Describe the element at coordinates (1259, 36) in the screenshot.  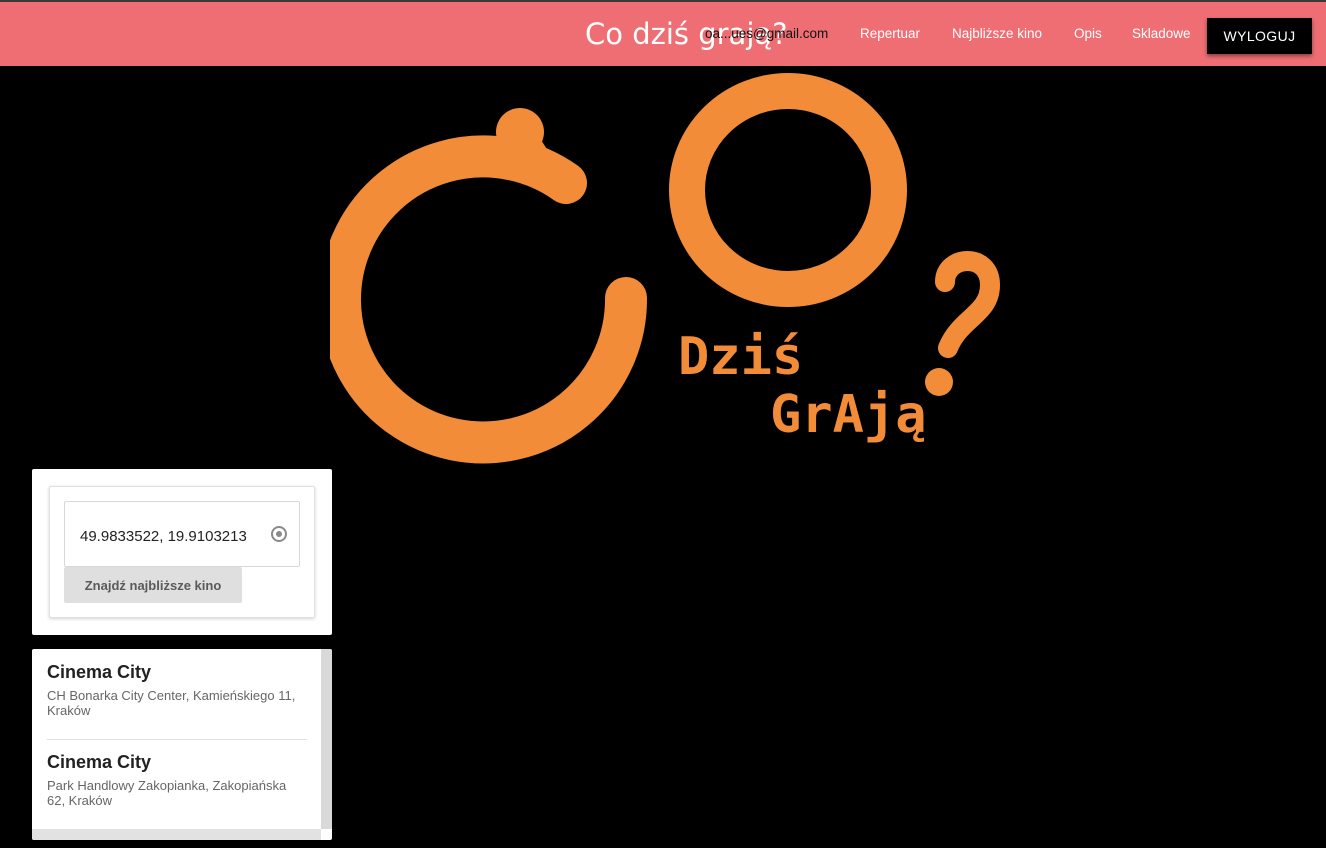
I see `logout-button: WYLOGUJ` at that location.